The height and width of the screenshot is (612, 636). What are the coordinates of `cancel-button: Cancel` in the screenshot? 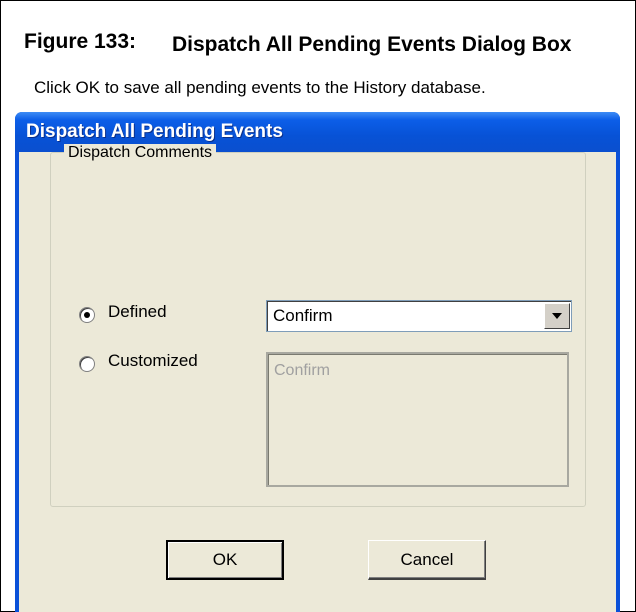 It's located at (427, 560).